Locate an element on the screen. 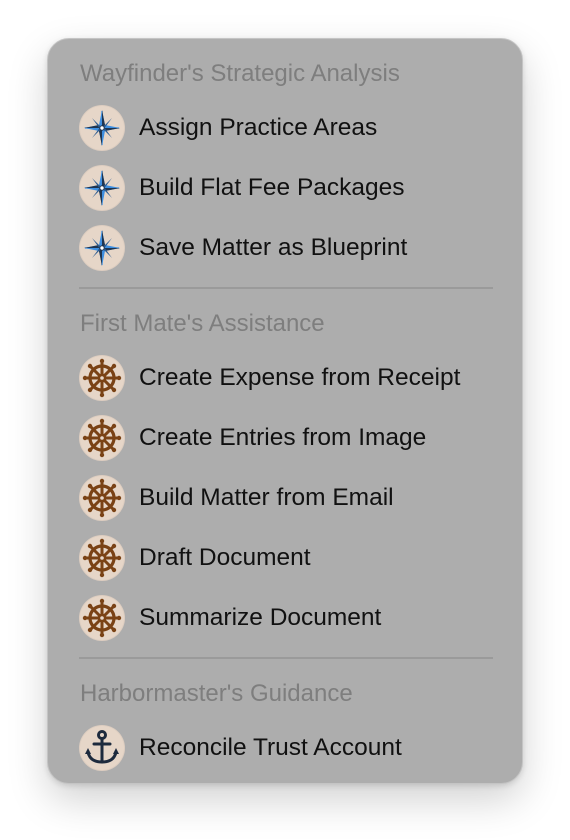  menu-item-build-matter-from-email: Build Matter from Email is located at coordinates (285, 498).